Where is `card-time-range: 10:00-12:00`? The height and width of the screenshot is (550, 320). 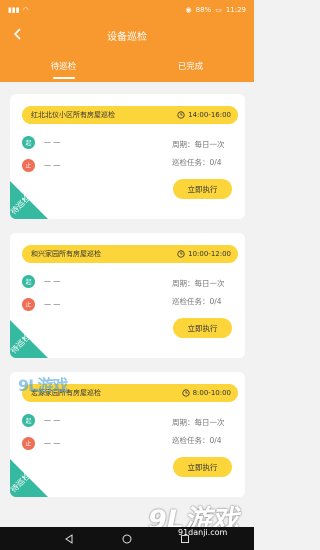 card-time-range: 10:00-12:00 is located at coordinates (209, 254).